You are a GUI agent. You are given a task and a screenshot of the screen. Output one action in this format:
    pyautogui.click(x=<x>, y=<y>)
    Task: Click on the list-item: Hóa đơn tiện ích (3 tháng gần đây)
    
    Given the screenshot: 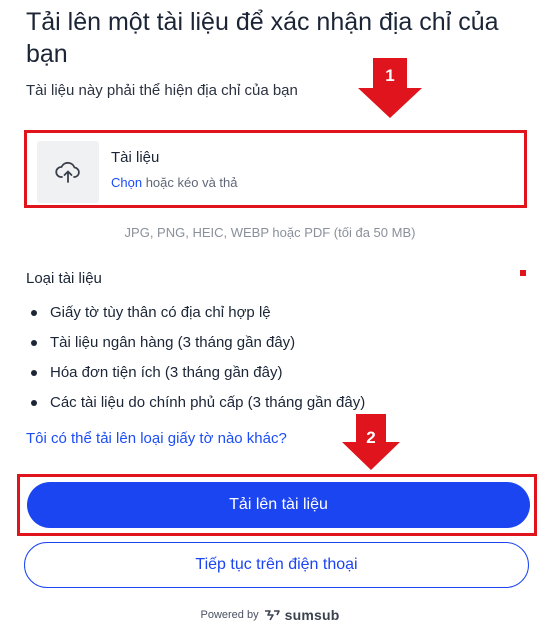 What is the action you would take?
    pyautogui.click(x=195, y=375)
    